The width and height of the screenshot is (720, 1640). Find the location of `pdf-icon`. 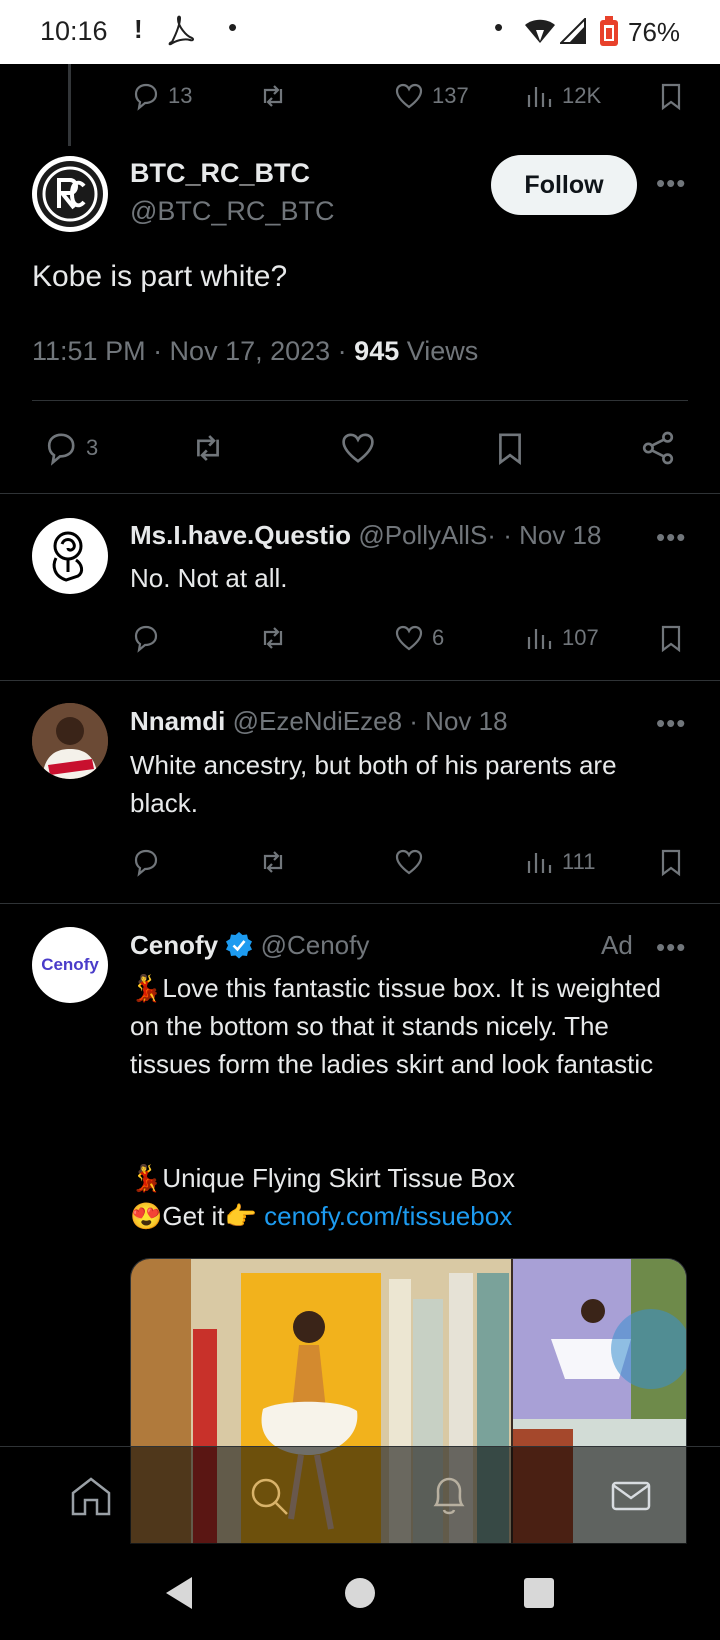

pdf-icon is located at coordinates (181, 34).